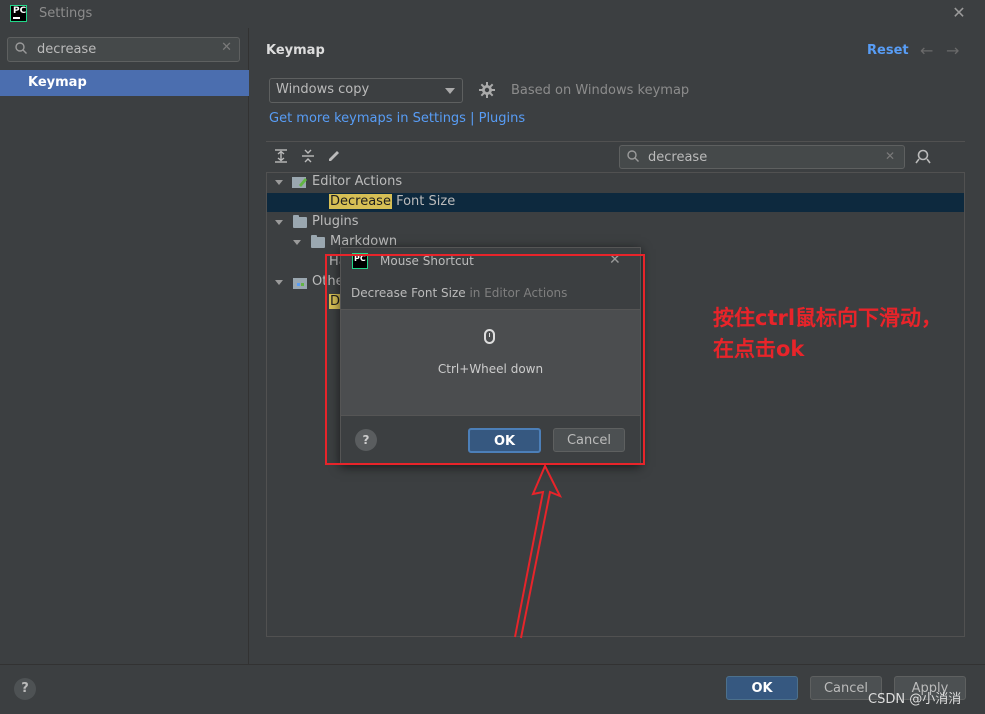  Describe the element at coordinates (25, 689) in the screenshot. I see `help-button: ?` at that location.